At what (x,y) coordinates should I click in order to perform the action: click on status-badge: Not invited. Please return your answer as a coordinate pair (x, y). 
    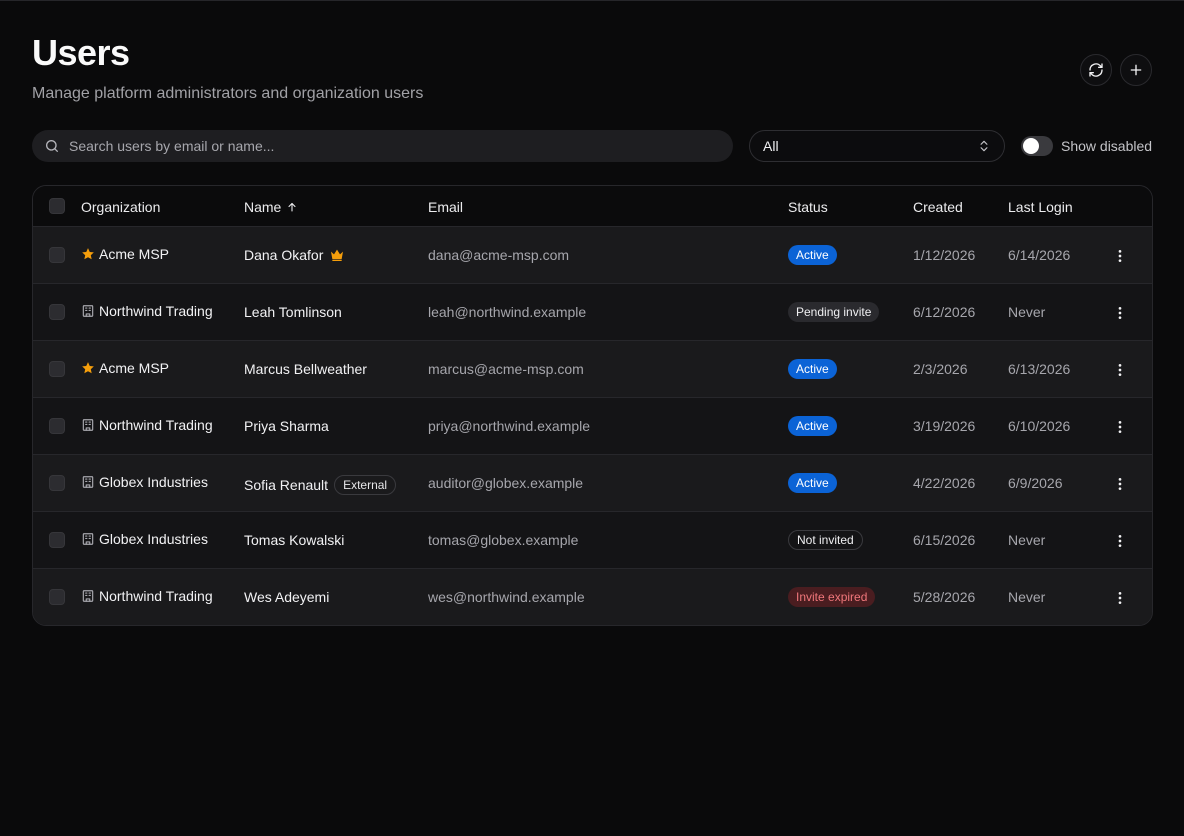
    Looking at the image, I should click on (825, 540).